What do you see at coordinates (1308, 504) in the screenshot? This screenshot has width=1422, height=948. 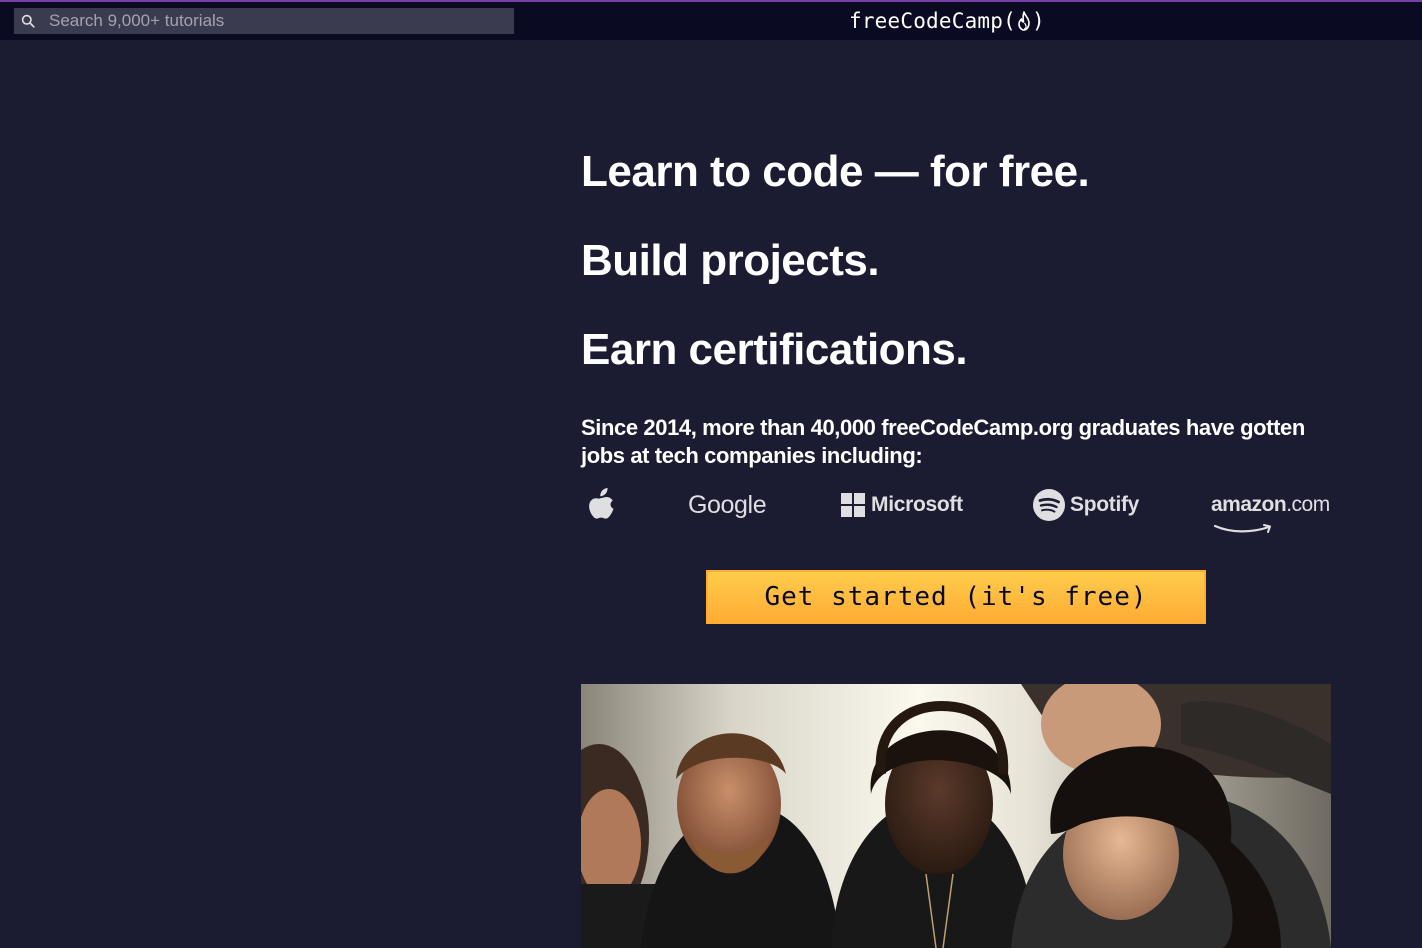 I see `amazon-suffix: .com` at bounding box center [1308, 504].